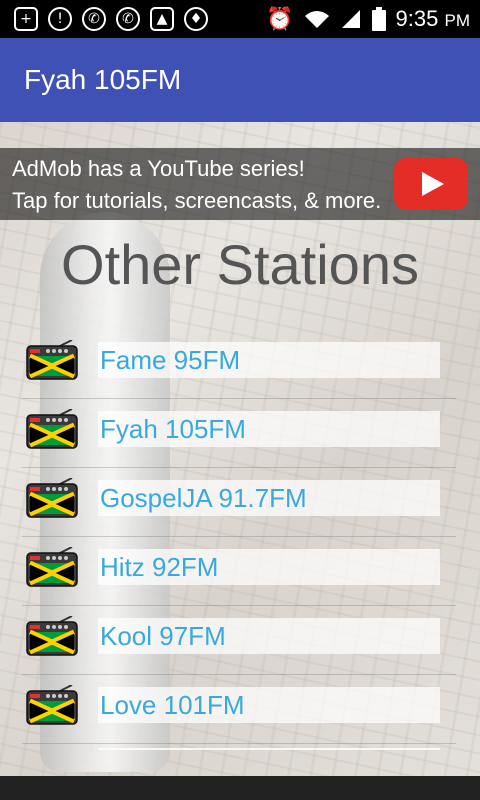 The image size is (480, 800). What do you see at coordinates (158, 168) in the screenshot?
I see `ad-headline: AdMob has a YouTube series!` at bounding box center [158, 168].